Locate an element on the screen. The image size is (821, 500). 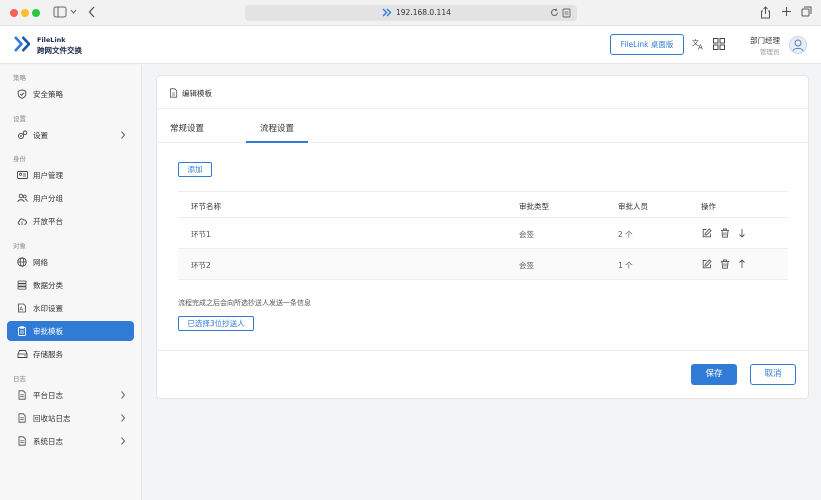
app-header: FileLink 跨网文件交换 FileLink 桌面版 文A 部门经理 管理员 is located at coordinates (410, 45).